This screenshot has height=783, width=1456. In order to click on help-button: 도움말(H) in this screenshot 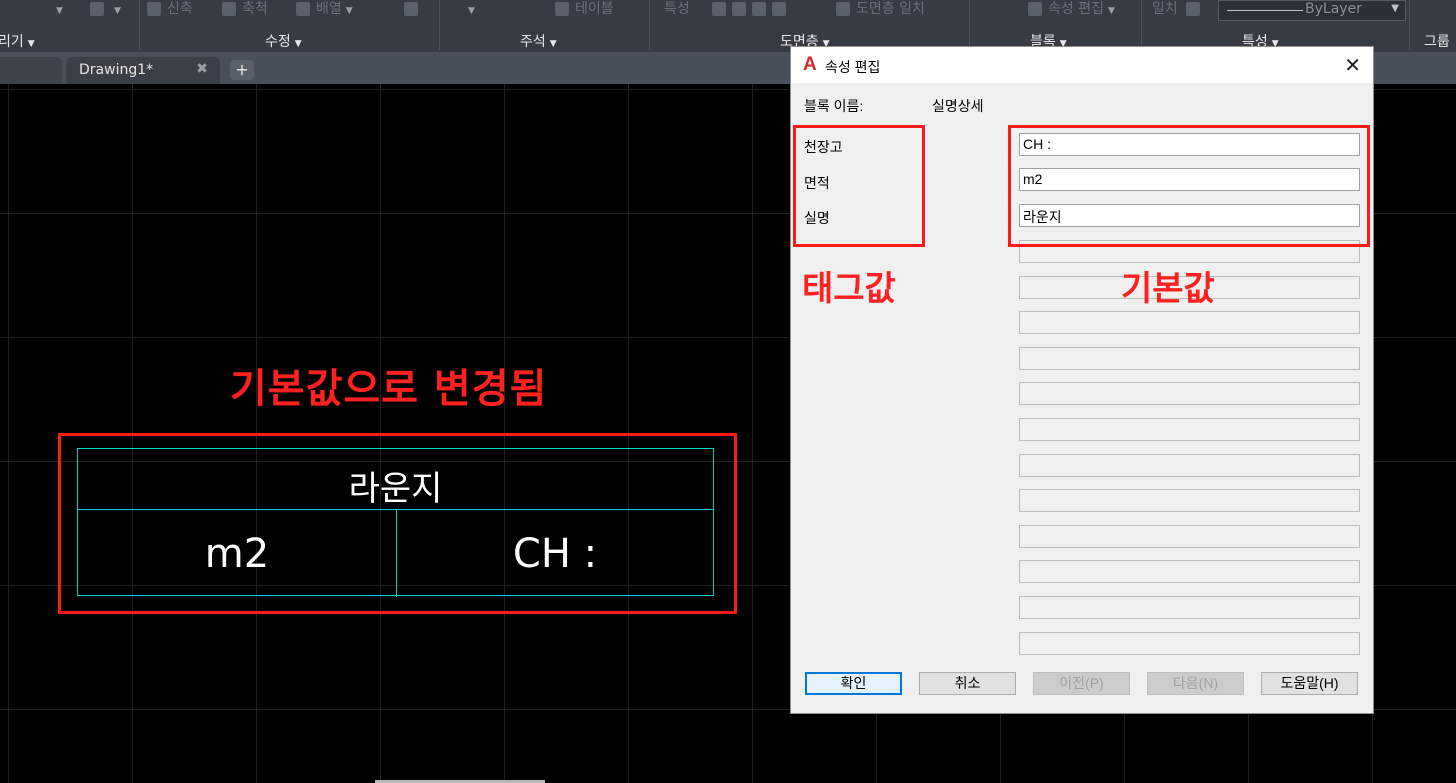, I will do `click(1309, 683)`.